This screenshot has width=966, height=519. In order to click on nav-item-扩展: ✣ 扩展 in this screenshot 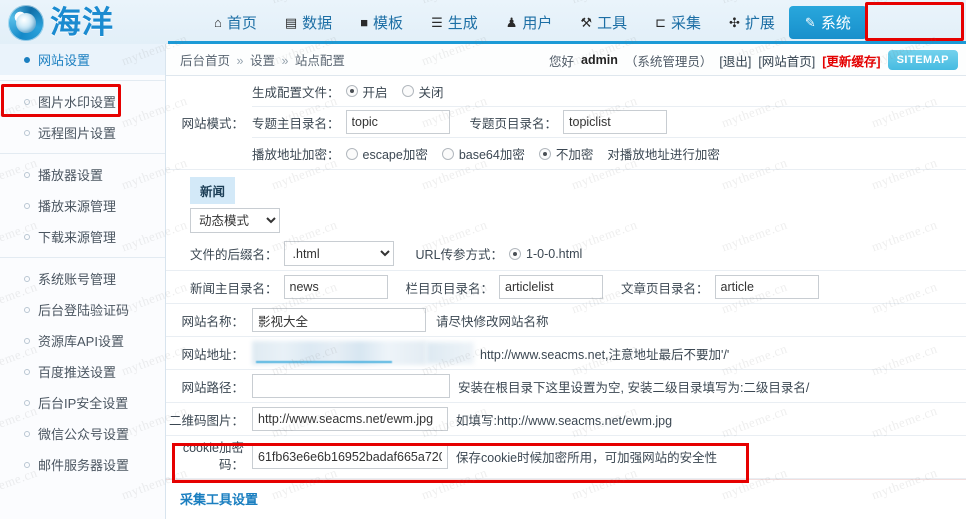, I will do `click(752, 22)`.